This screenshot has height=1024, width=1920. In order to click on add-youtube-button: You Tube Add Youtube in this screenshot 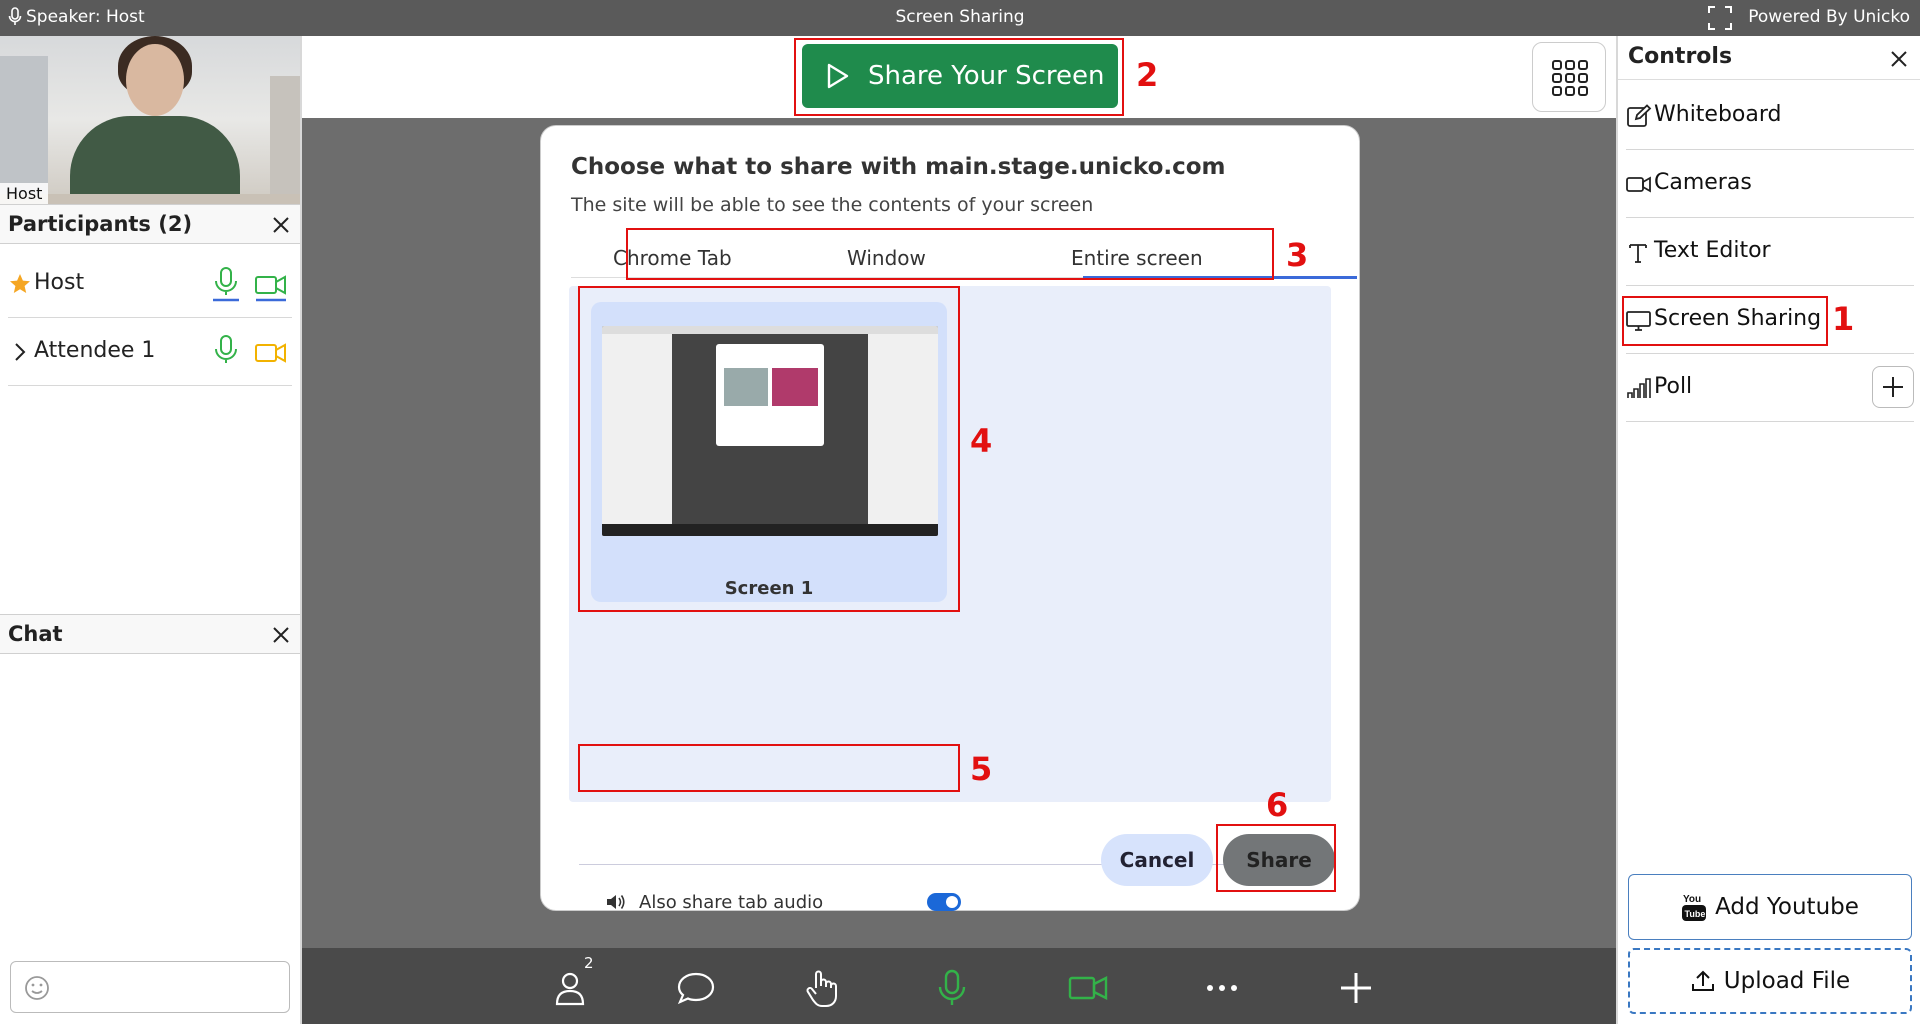, I will do `click(1770, 907)`.